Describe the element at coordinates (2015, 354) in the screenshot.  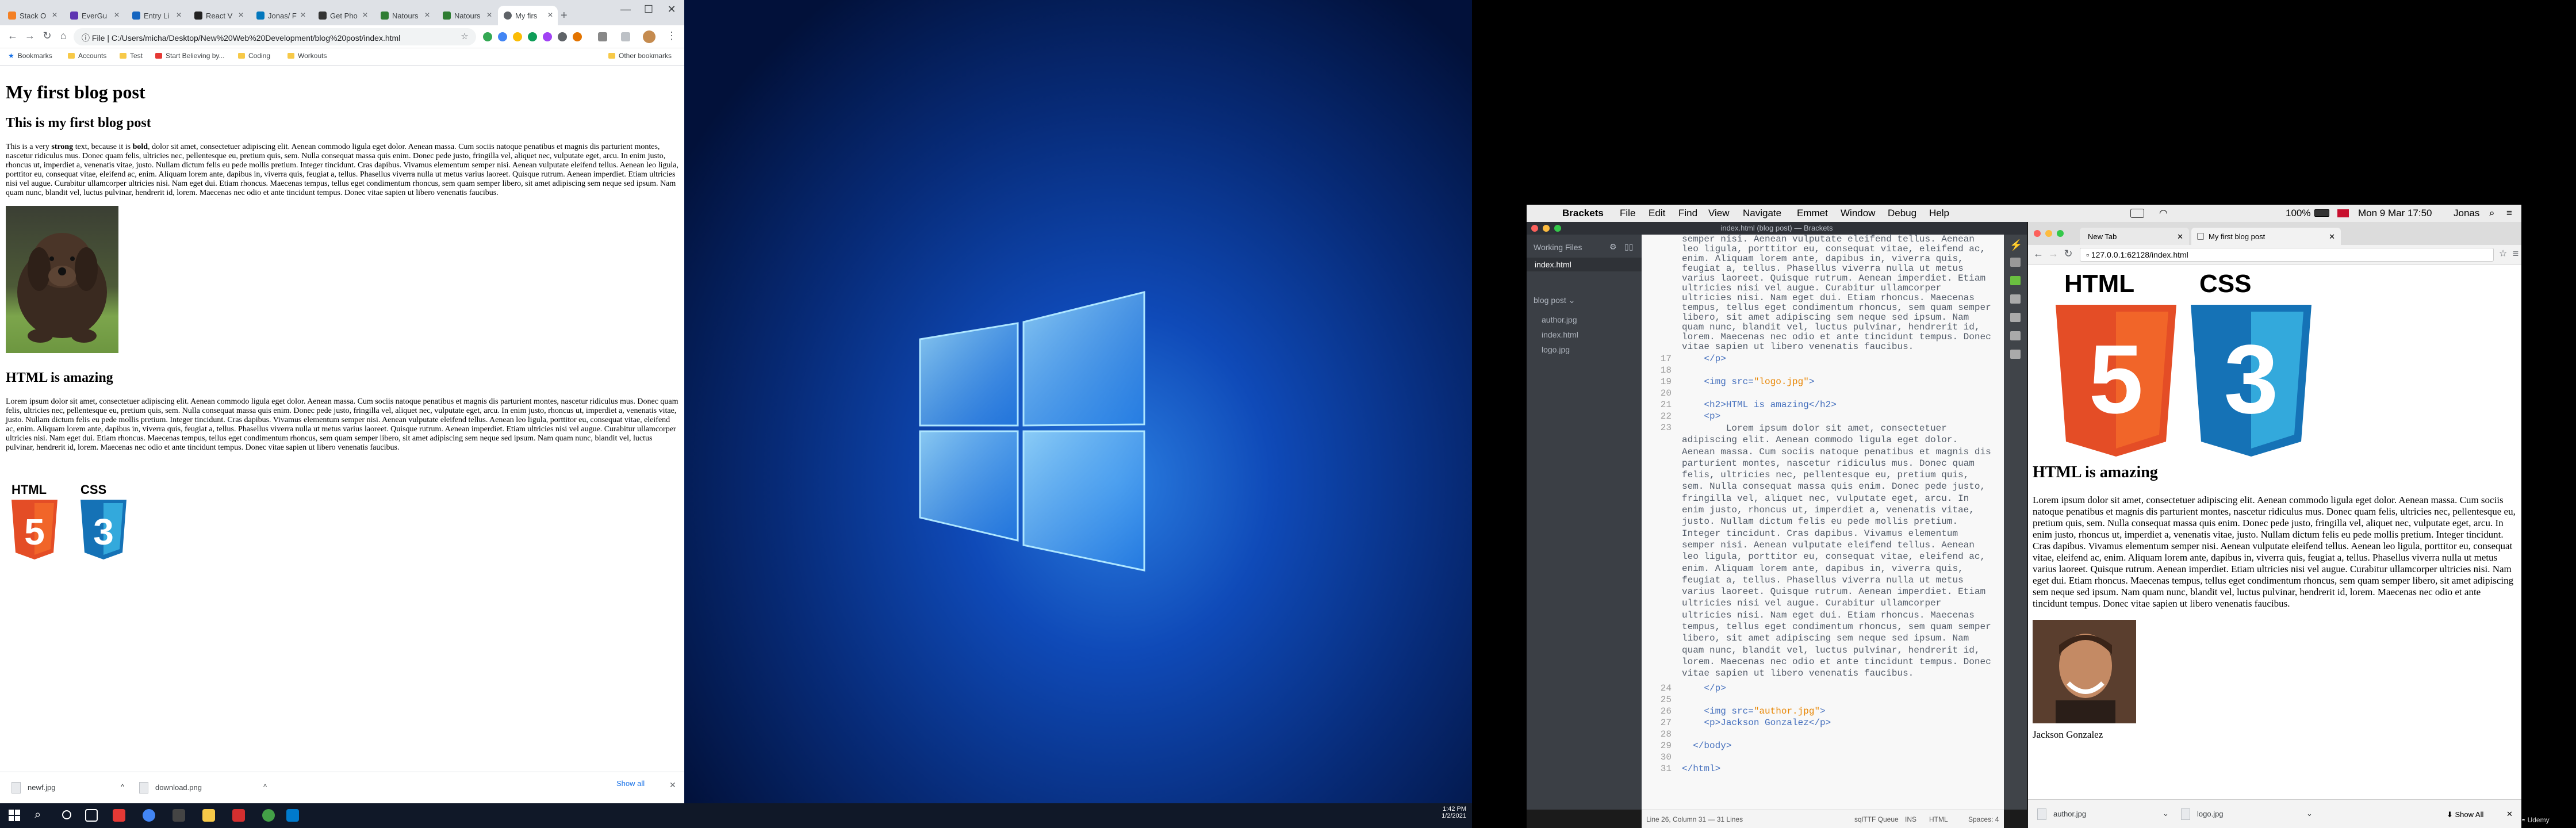
I see `layers-icon` at that location.